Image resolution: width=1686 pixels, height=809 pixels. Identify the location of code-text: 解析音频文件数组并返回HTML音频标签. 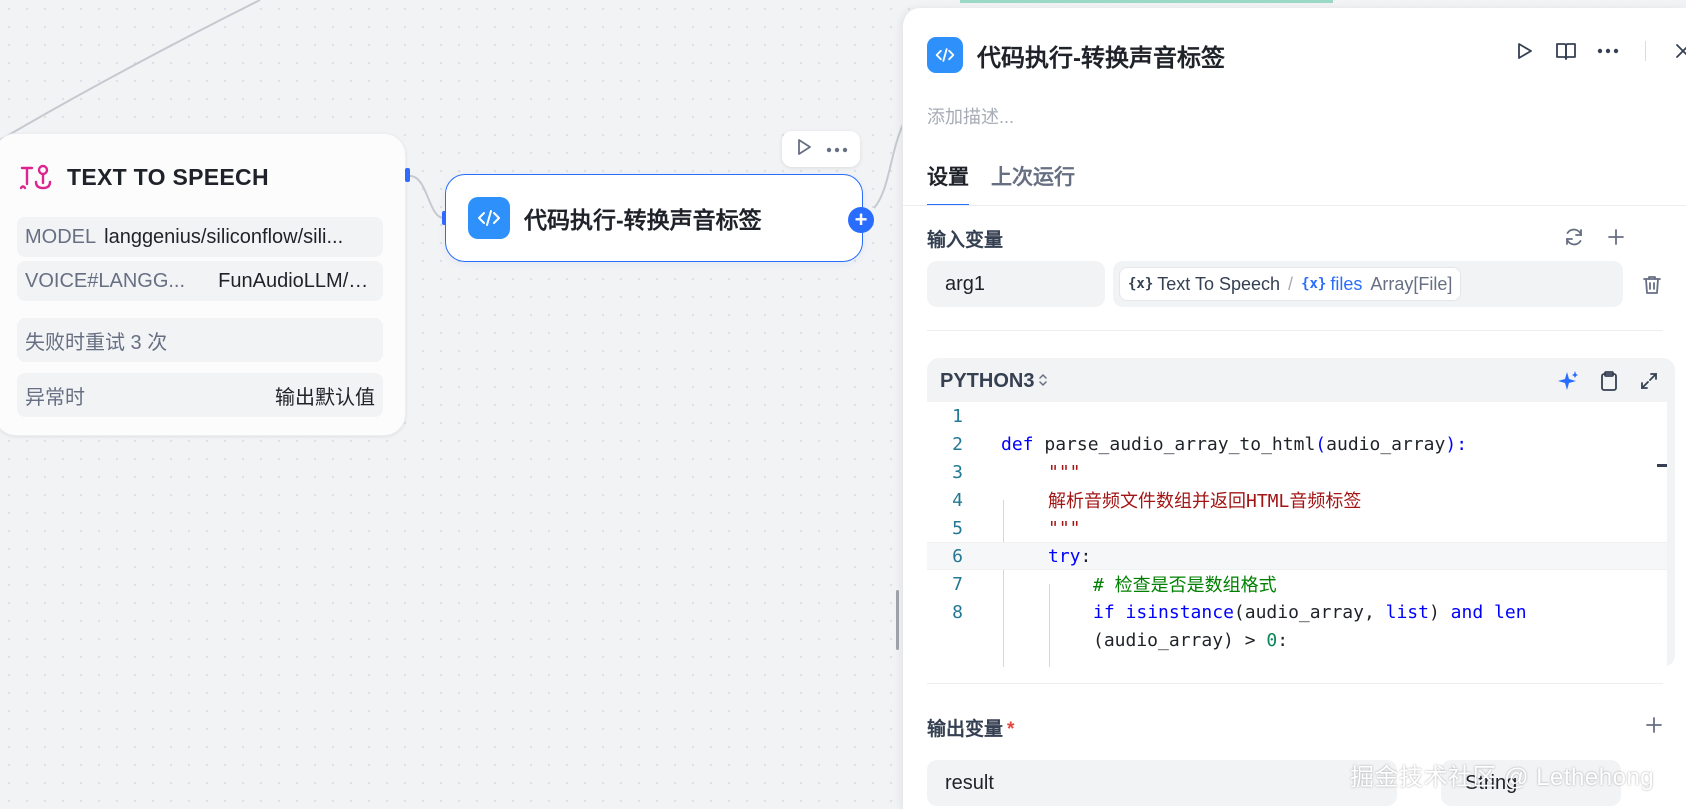
(1205, 501).